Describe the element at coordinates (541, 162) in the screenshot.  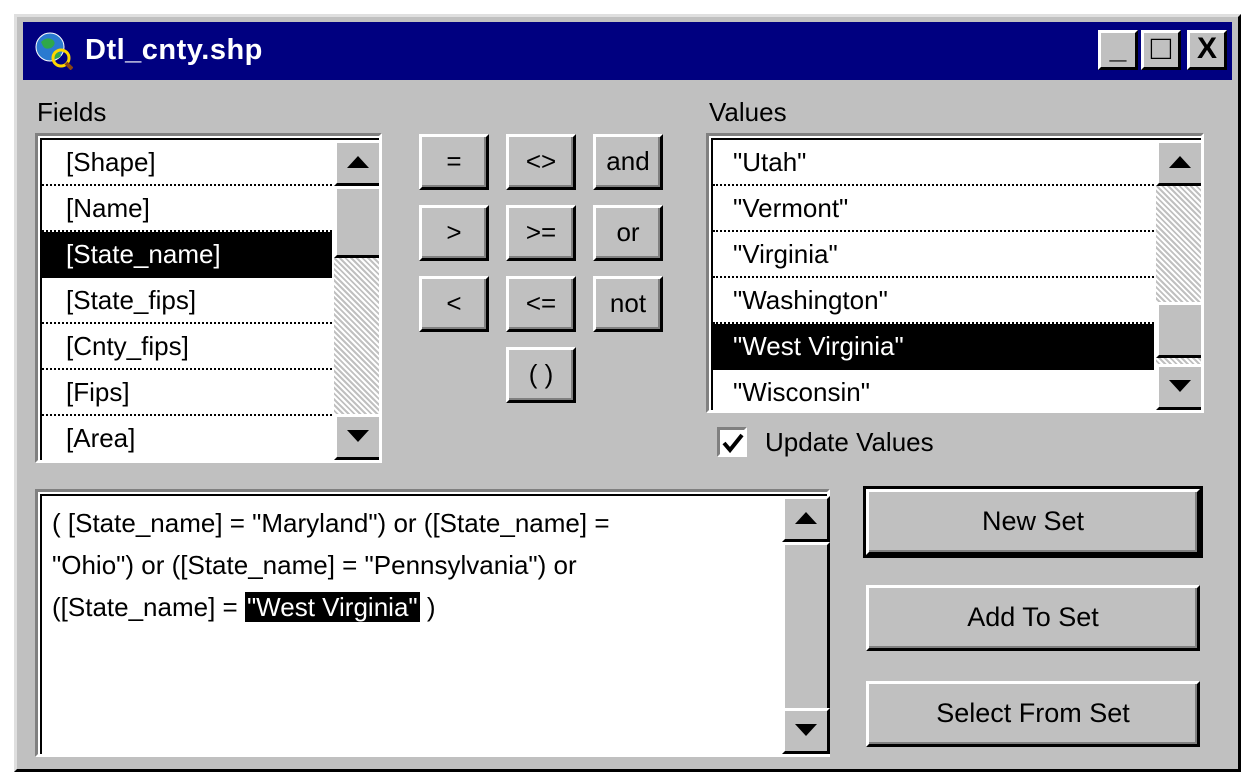
I see `not-equal-button: <>` at that location.